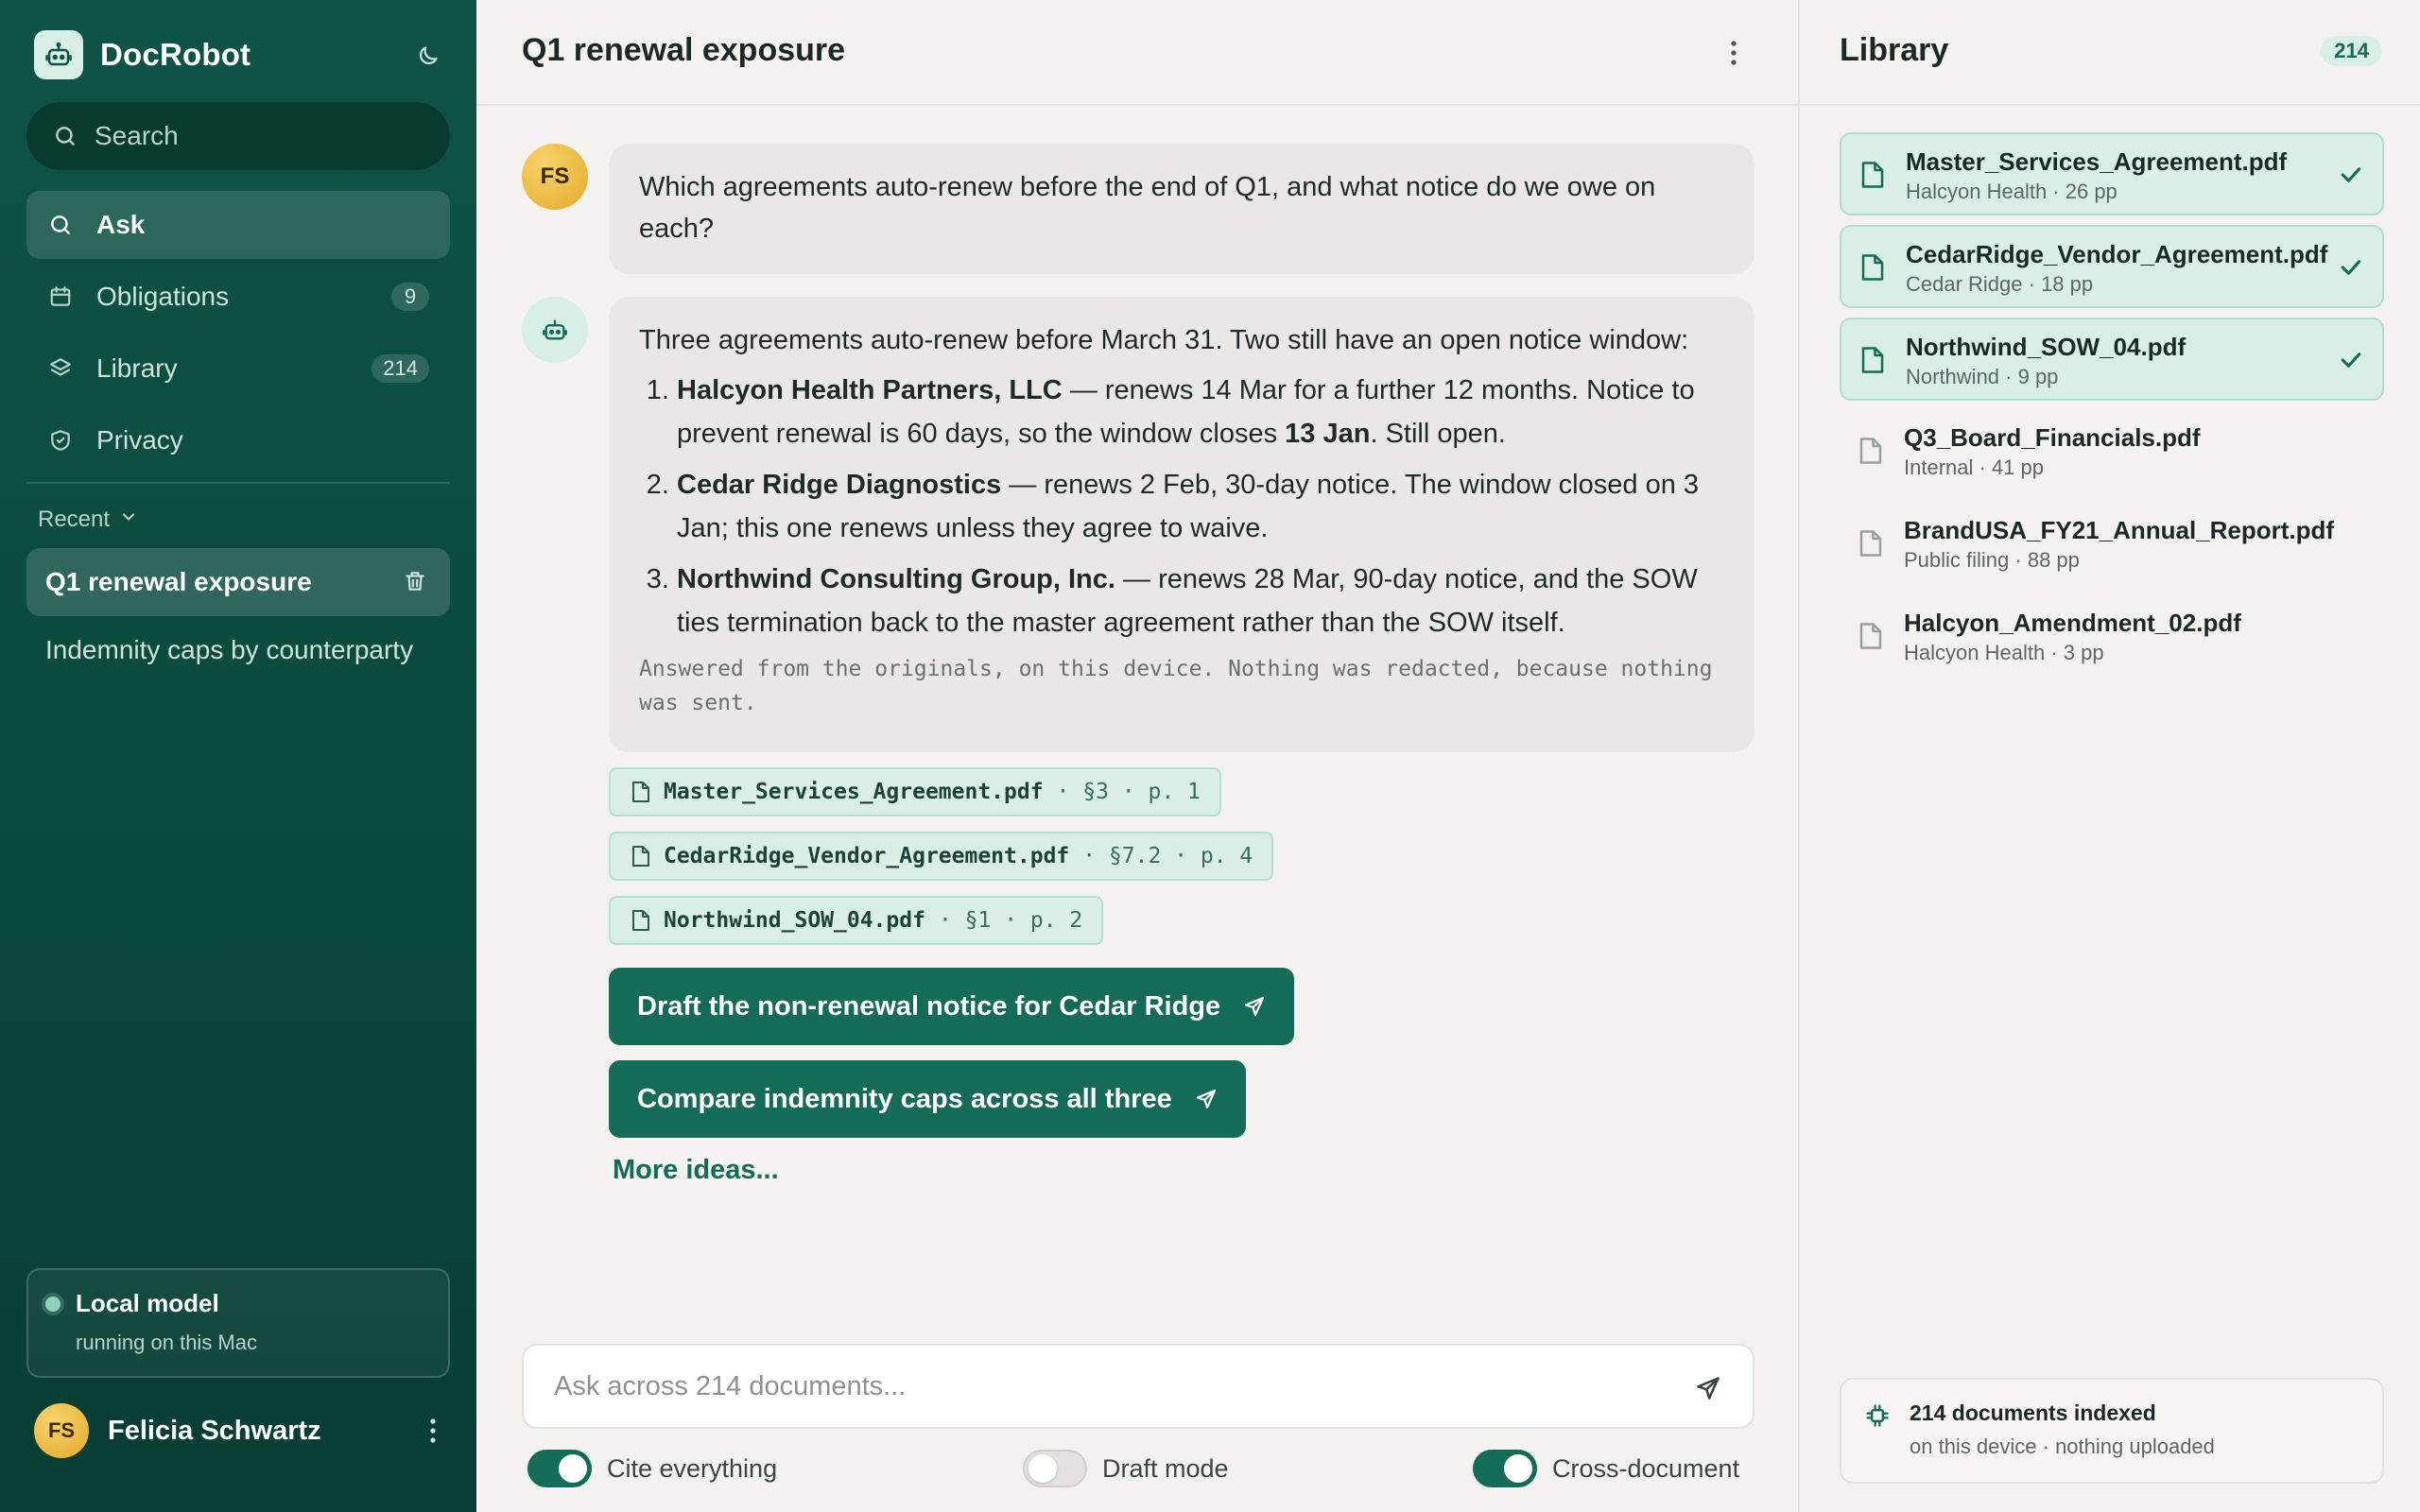  I want to click on user-profile: FS Felicia Schwartz, so click(242, 1430).